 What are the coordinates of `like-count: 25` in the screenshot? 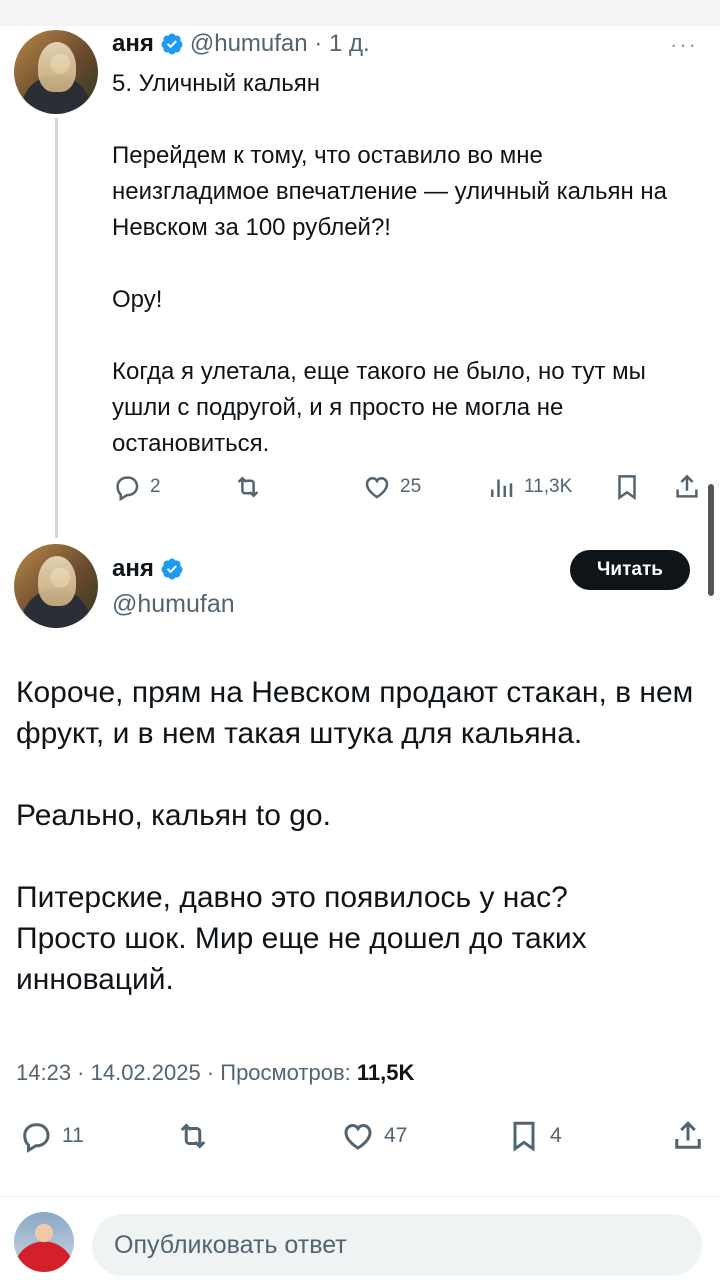 It's located at (411, 486).